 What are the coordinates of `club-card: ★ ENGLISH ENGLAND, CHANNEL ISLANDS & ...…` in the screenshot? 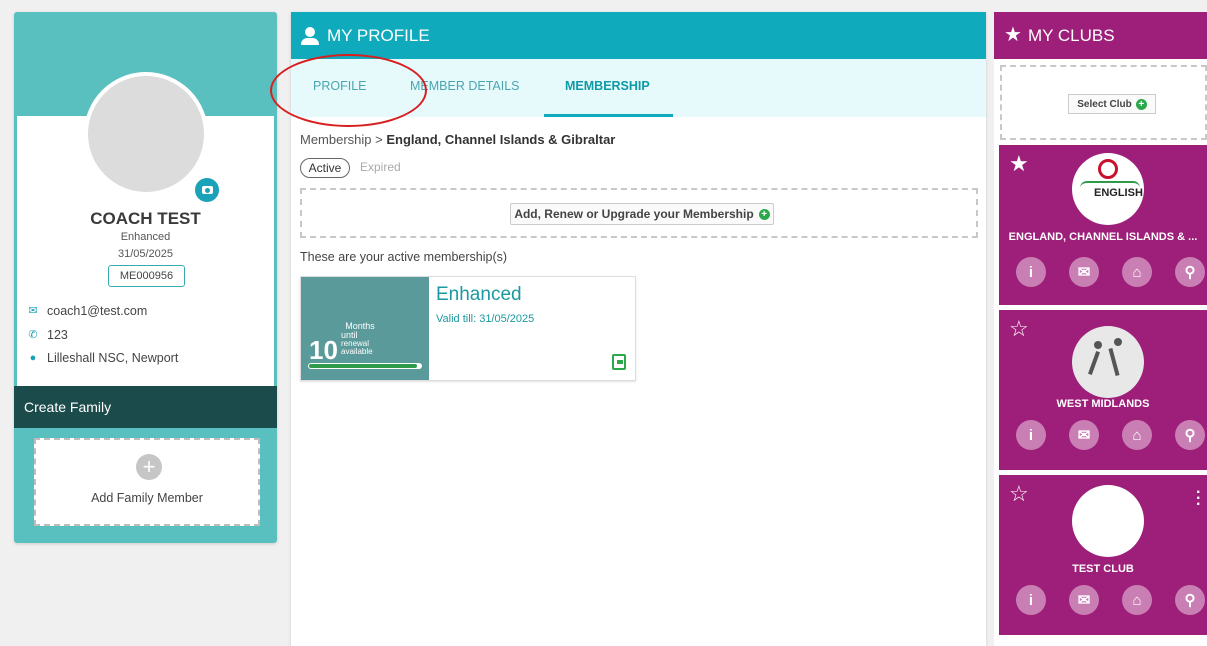 It's located at (1103, 225).